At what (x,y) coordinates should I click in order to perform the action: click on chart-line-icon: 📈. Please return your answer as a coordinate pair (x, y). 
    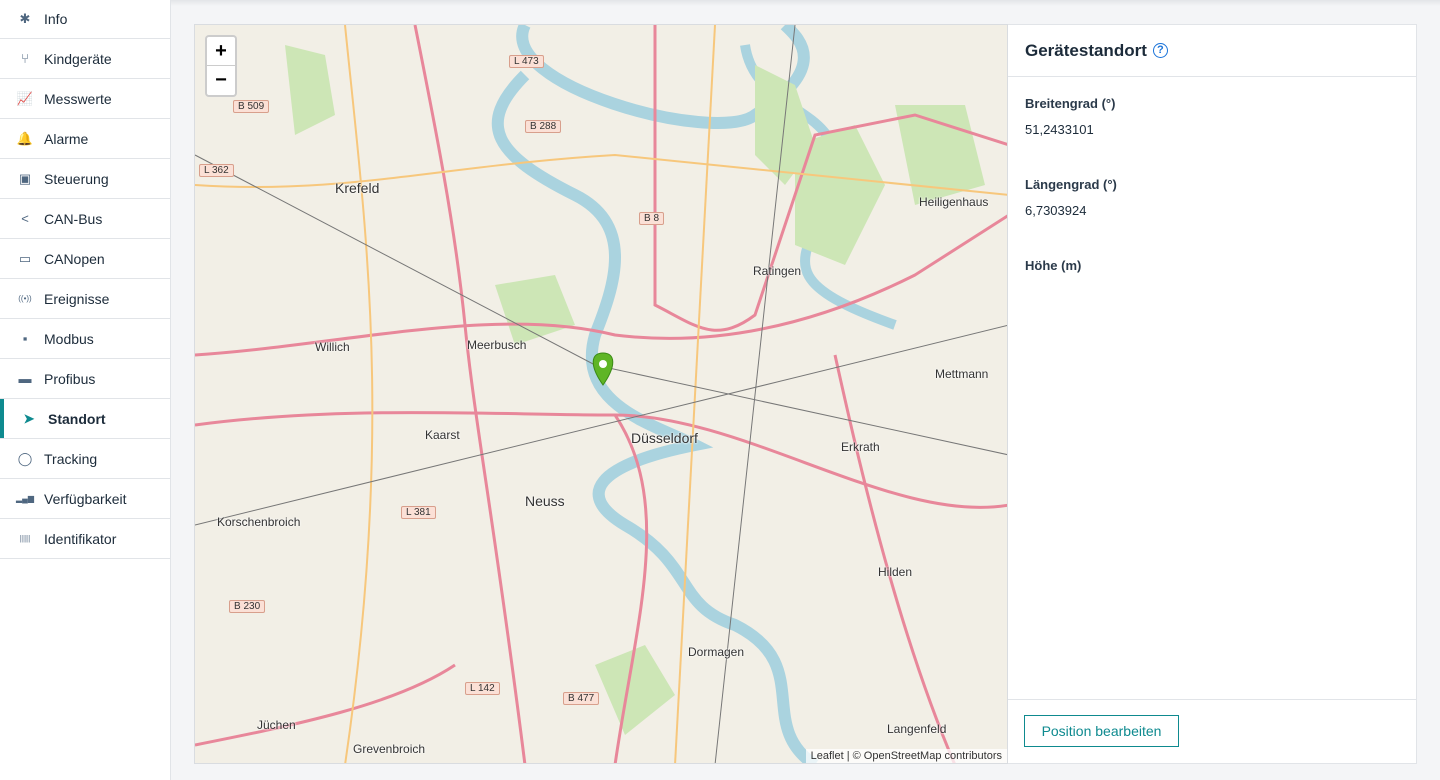
    Looking at the image, I should click on (25, 98).